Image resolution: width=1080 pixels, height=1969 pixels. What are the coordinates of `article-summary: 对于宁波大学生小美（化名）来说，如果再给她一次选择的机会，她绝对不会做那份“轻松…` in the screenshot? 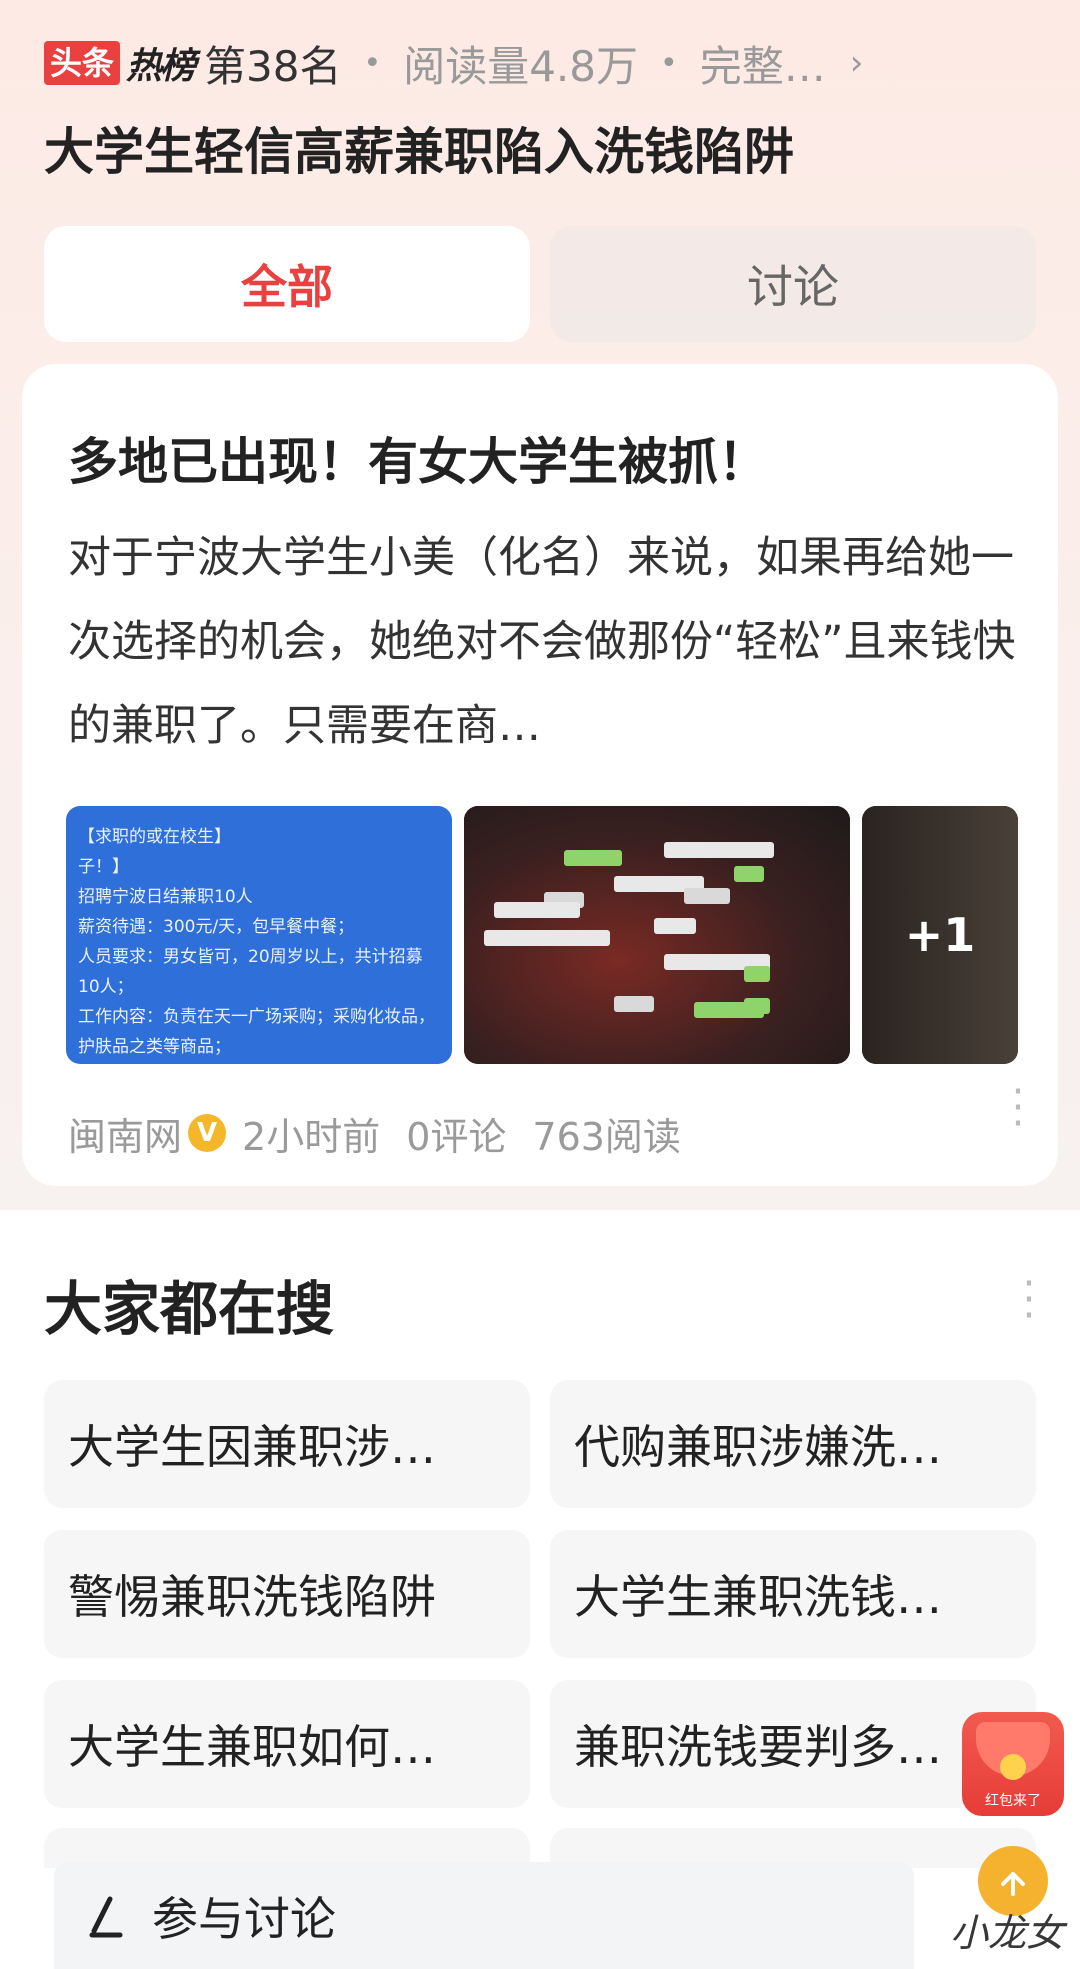 It's located at (548, 642).